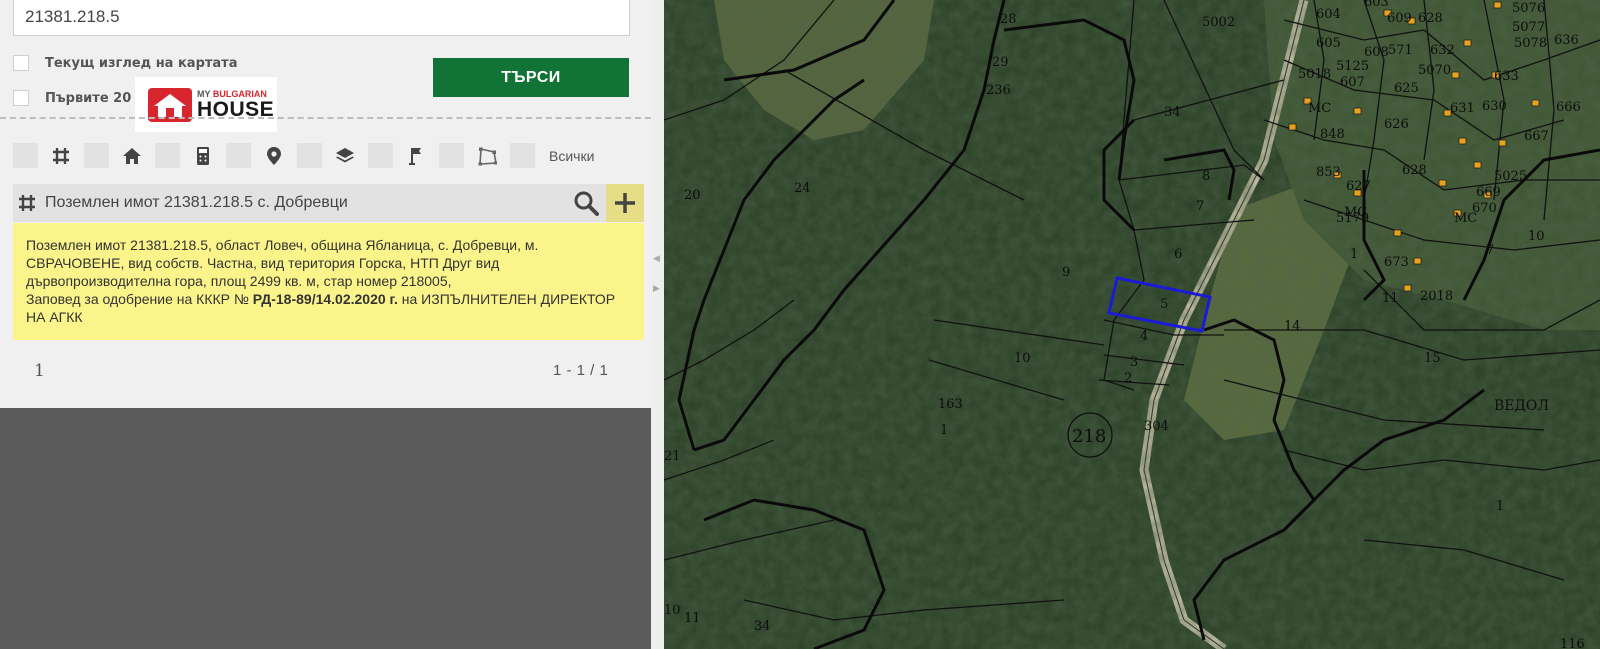  I want to click on plus-icon, so click(625, 203).